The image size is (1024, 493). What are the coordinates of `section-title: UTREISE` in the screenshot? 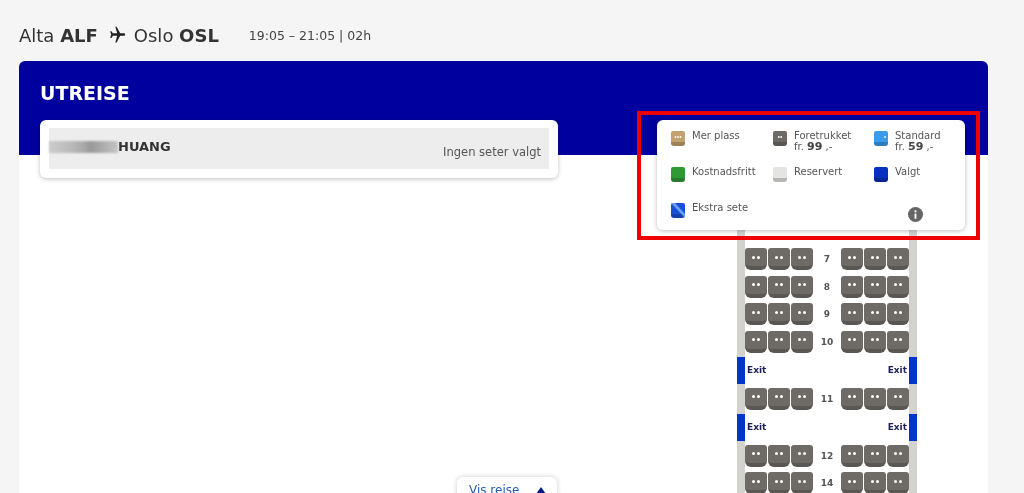 It's located at (85, 93).